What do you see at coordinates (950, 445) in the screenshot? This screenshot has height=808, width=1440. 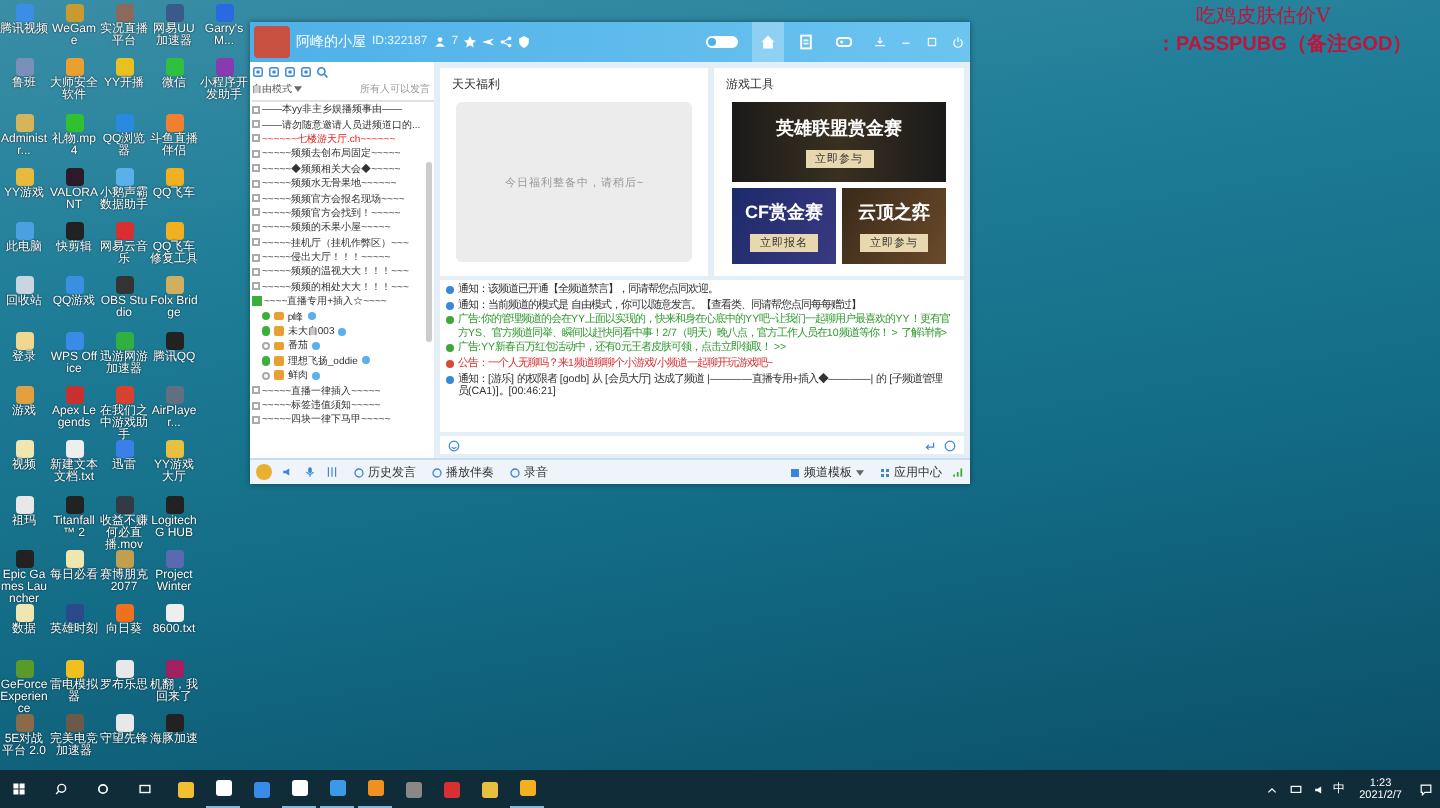 I see `send-icon` at bounding box center [950, 445].